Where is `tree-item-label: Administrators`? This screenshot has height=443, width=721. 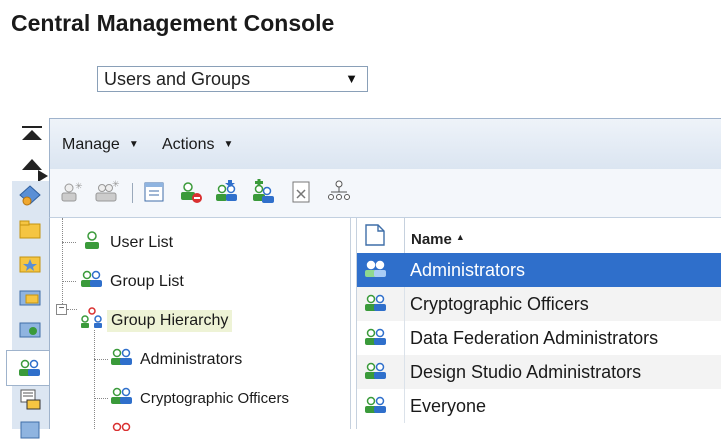
tree-item-label: Administrators is located at coordinates (191, 359).